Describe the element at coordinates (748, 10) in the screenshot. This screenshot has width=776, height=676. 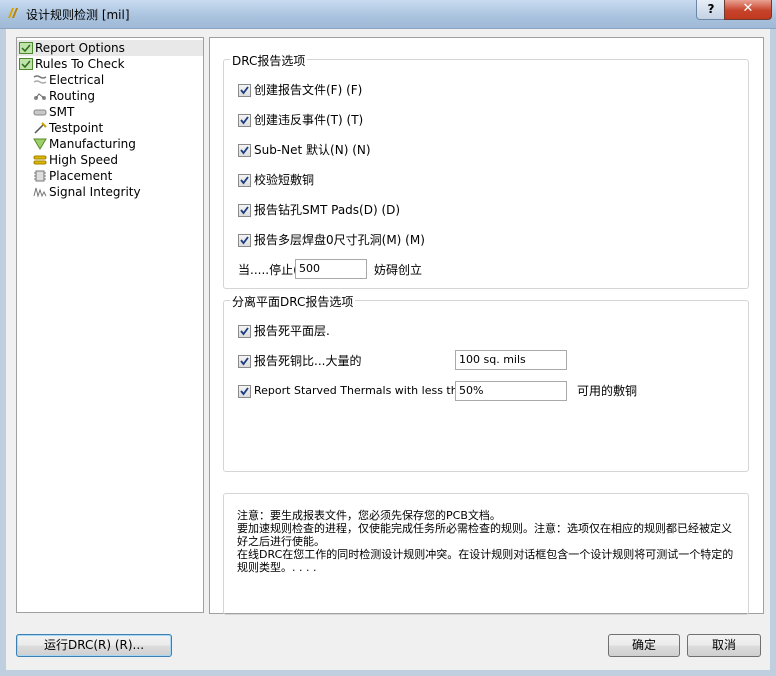
I see `close-button: ✕` at that location.